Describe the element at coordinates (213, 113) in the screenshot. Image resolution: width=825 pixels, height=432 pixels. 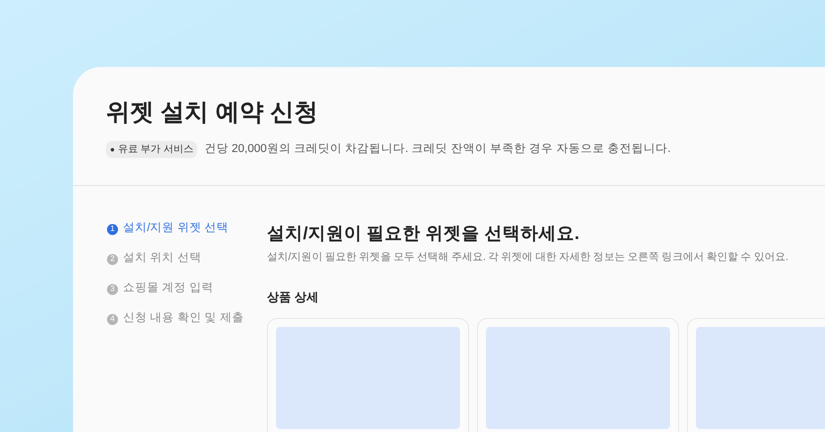
I see `page-title: 위젯 설치 예약 신청` at that location.